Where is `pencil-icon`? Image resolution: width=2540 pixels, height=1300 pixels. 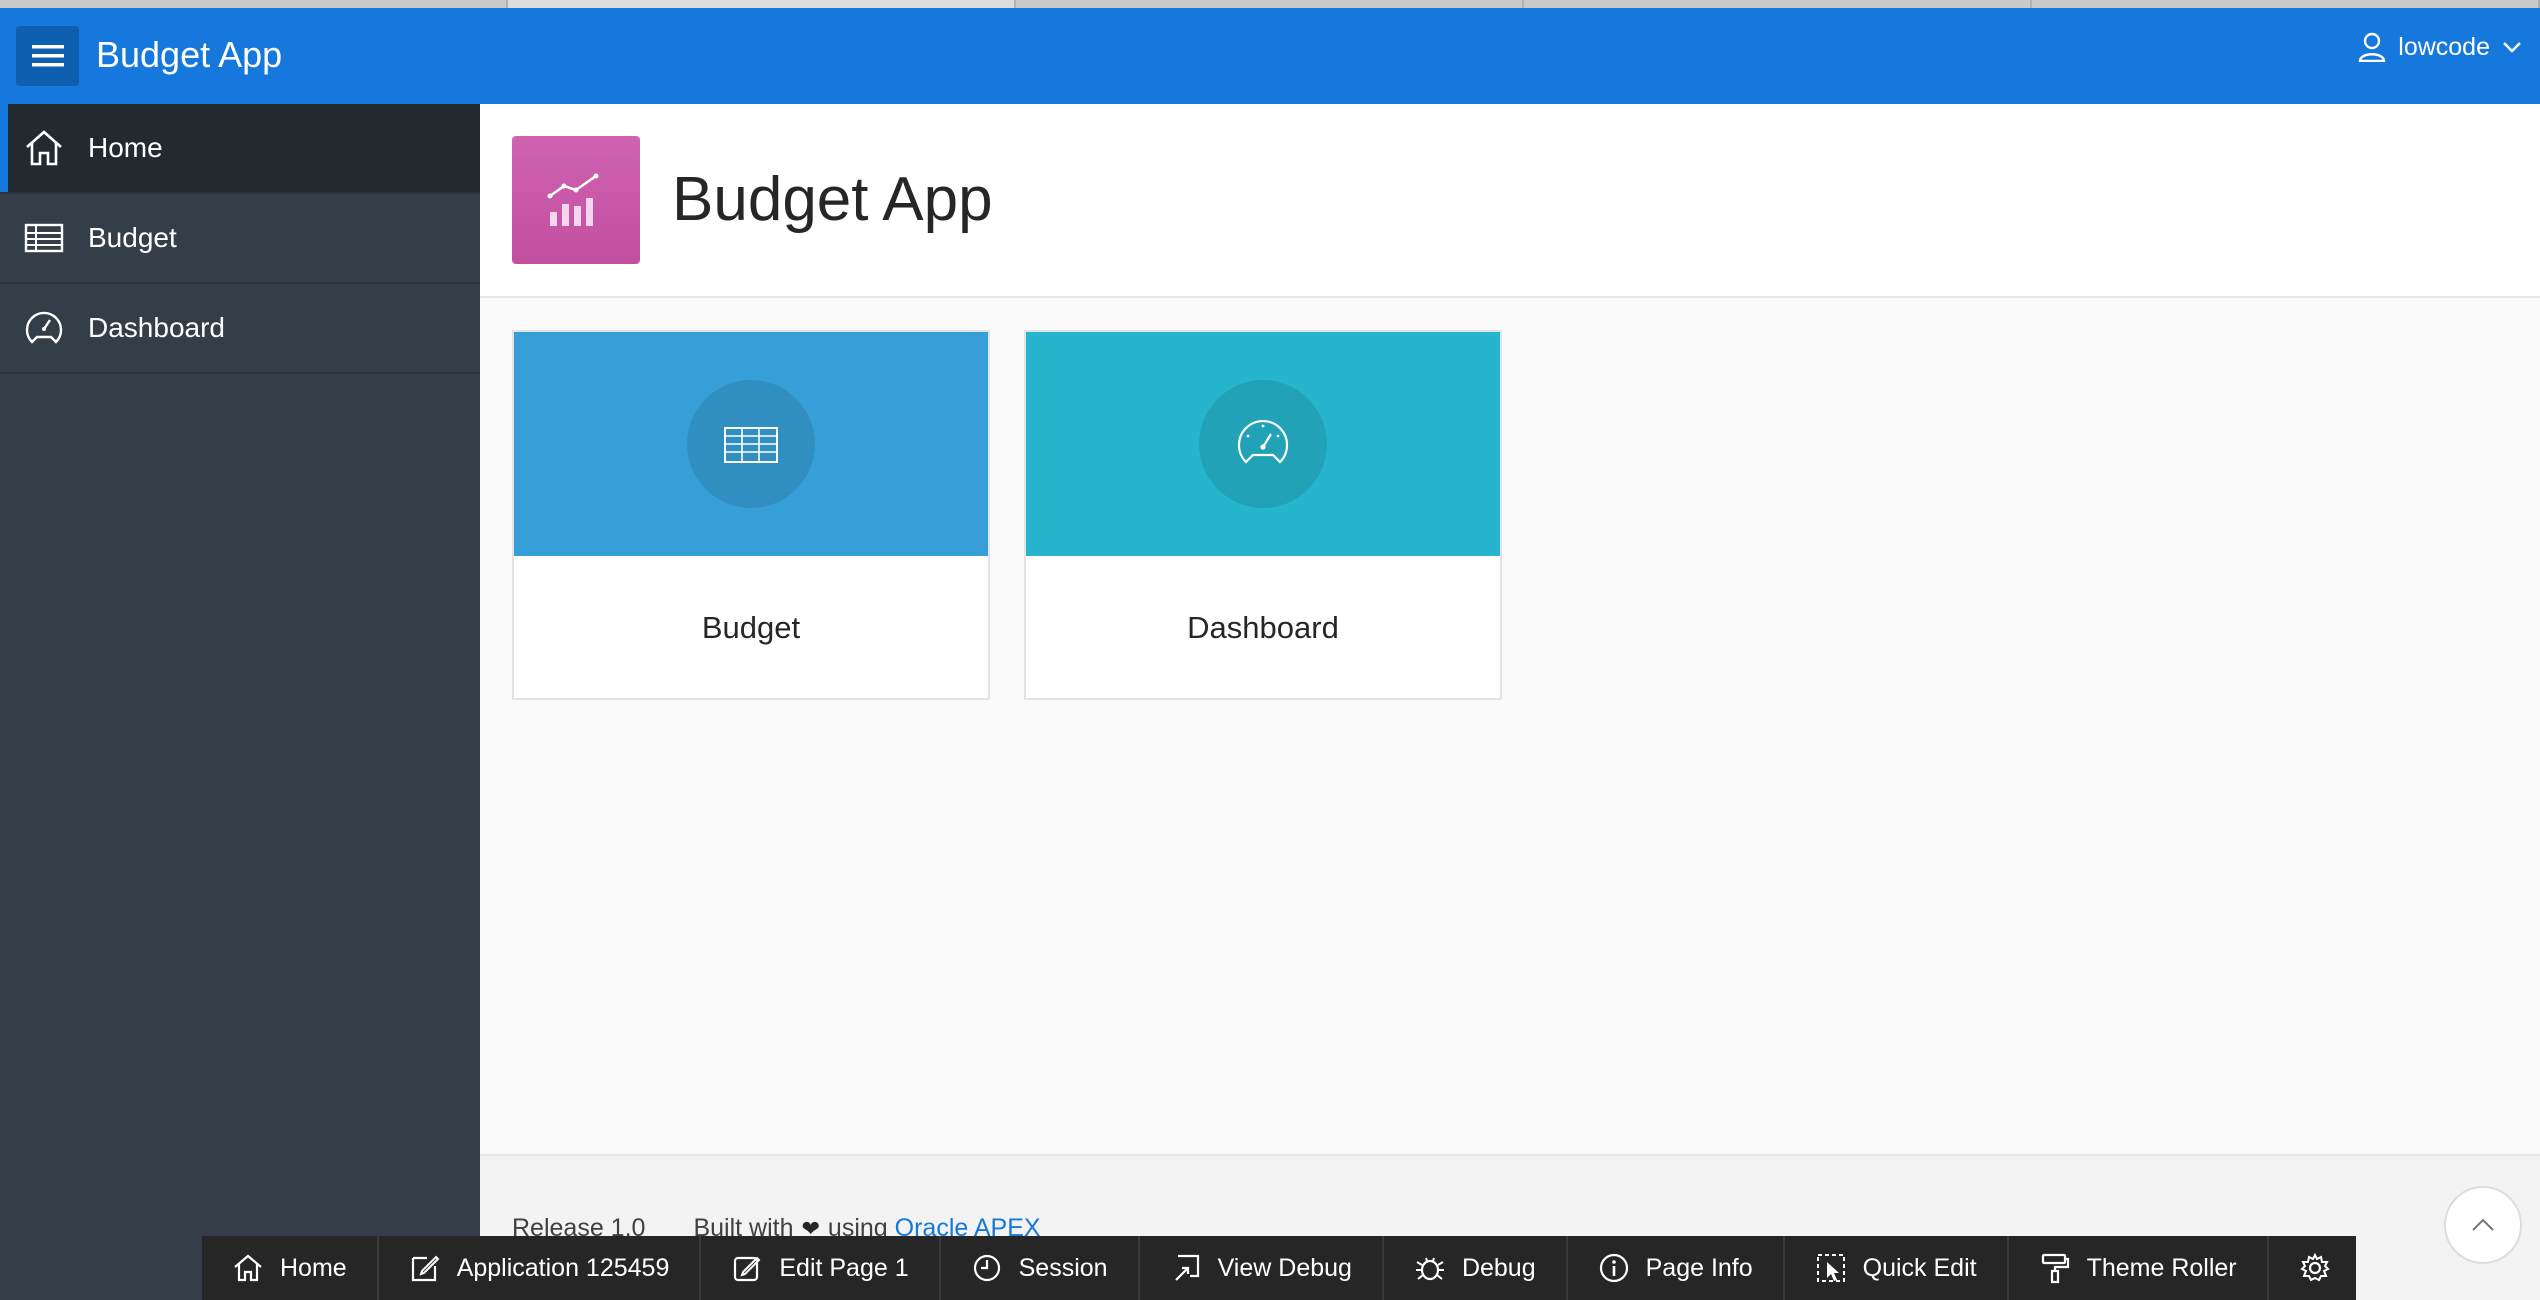
pencil-icon is located at coordinates (747, 1269).